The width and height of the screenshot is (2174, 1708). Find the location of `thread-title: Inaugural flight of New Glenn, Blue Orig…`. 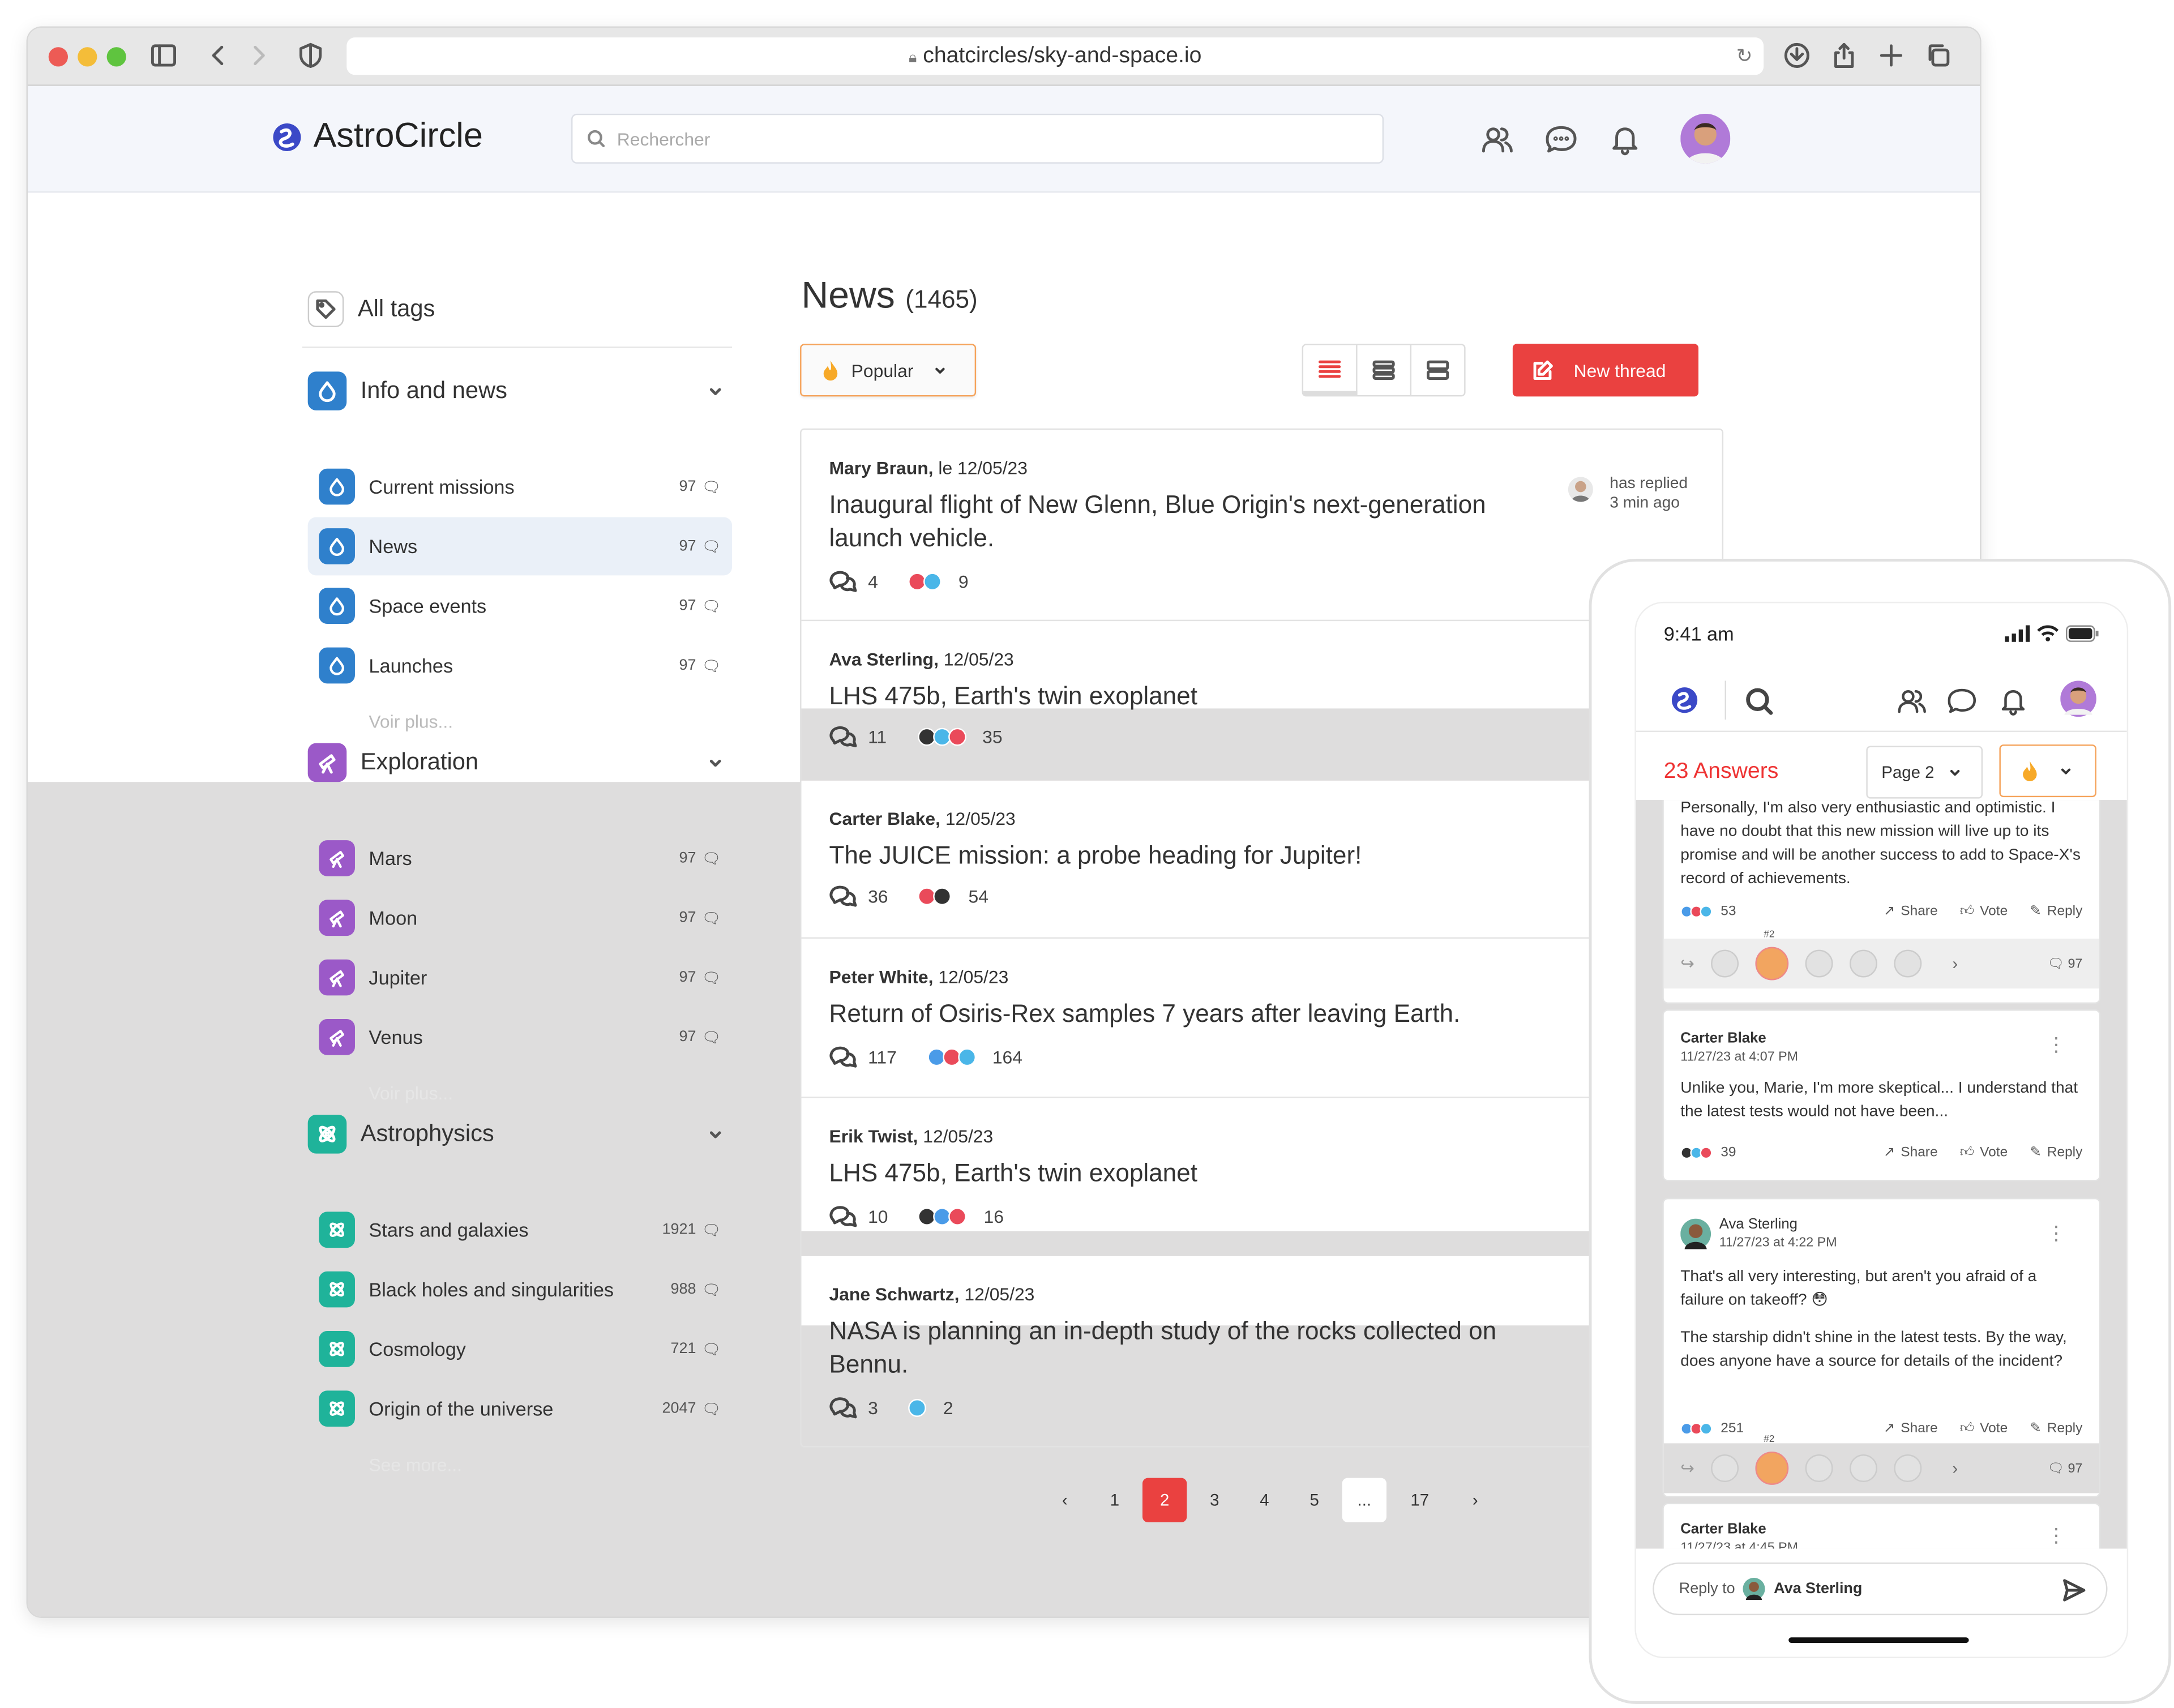

thread-title: Inaugural flight of New Glenn, Blue Orig… is located at coordinates (1189, 521).